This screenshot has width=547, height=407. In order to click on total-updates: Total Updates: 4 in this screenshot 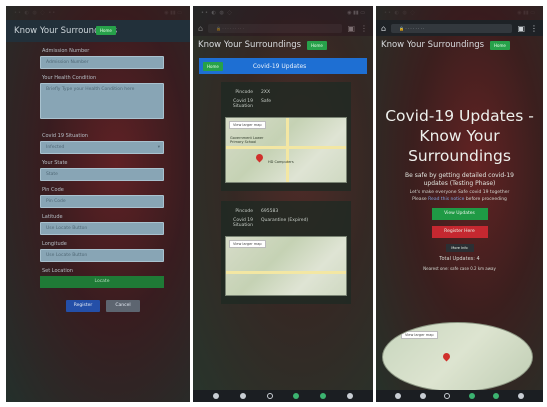, I will do `click(459, 259)`.